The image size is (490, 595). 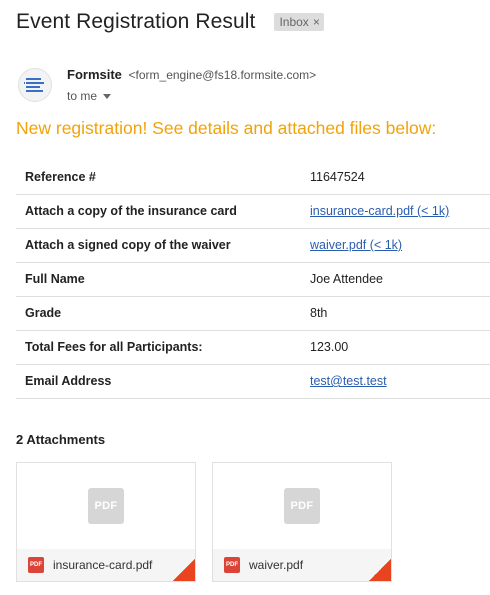 I want to click on email-address-link: test@test.test, so click(x=348, y=381).